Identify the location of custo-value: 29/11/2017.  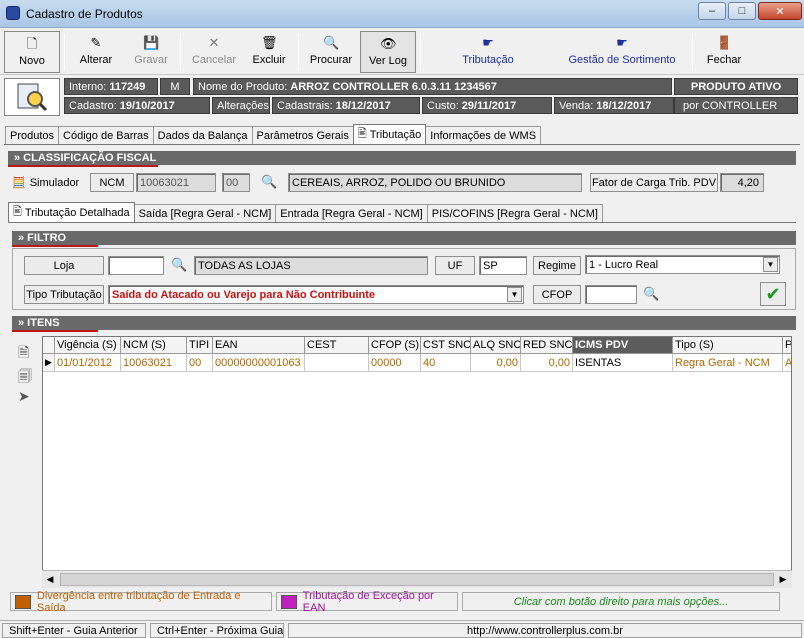
(489, 105).